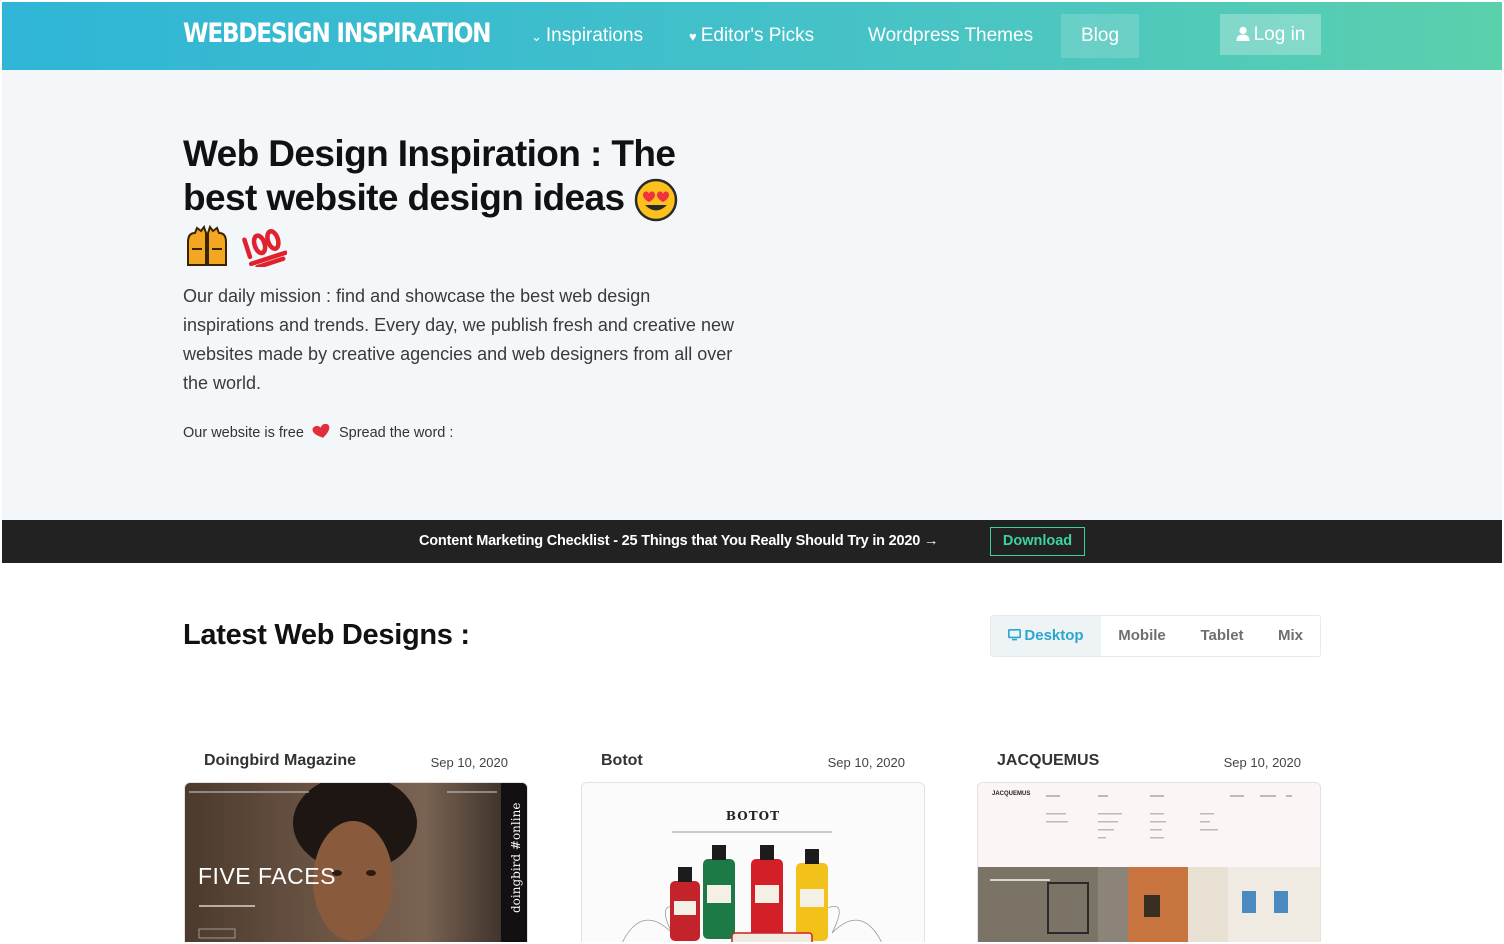  Describe the element at coordinates (1054, 635) in the screenshot. I see `tab-desktop-label: Desktop` at that location.